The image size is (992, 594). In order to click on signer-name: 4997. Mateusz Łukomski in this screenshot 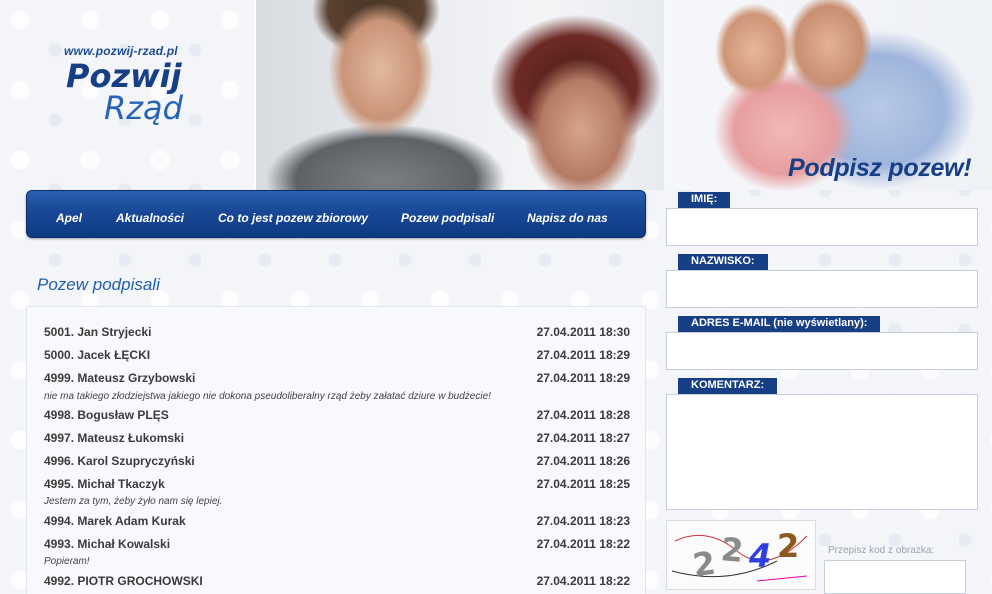, I will do `click(114, 438)`.